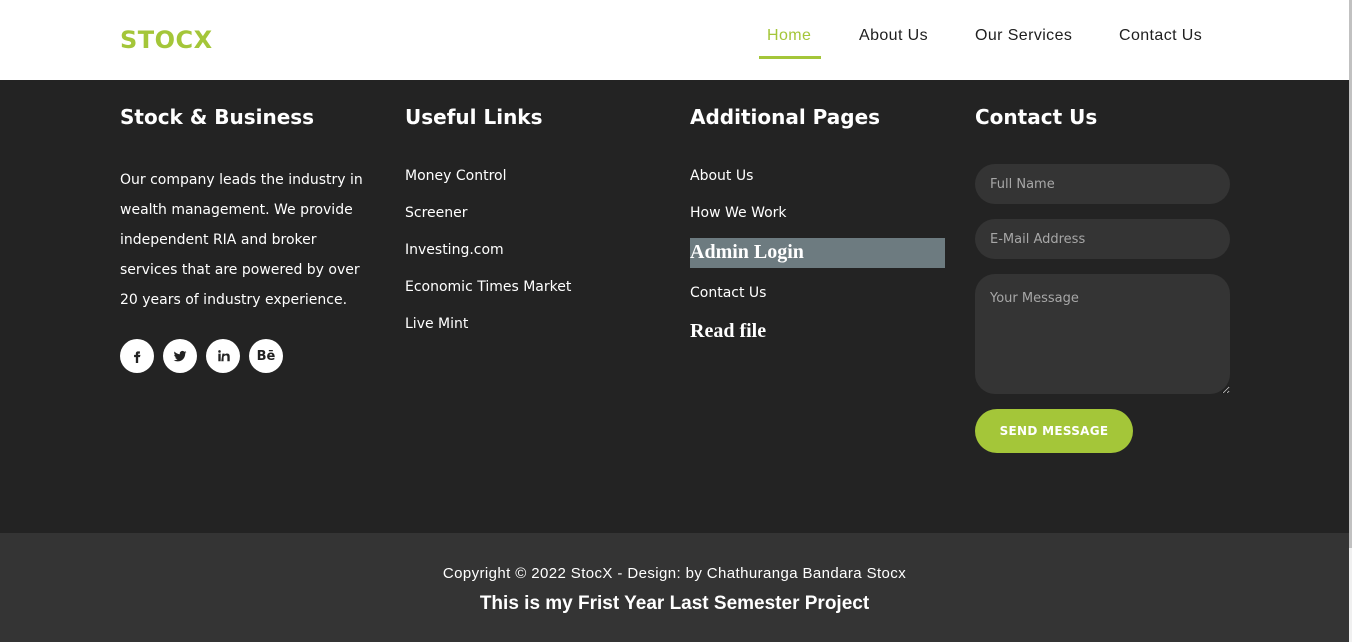  What do you see at coordinates (1054, 431) in the screenshot?
I see `send-message-button: SEND MESSAGE` at bounding box center [1054, 431].